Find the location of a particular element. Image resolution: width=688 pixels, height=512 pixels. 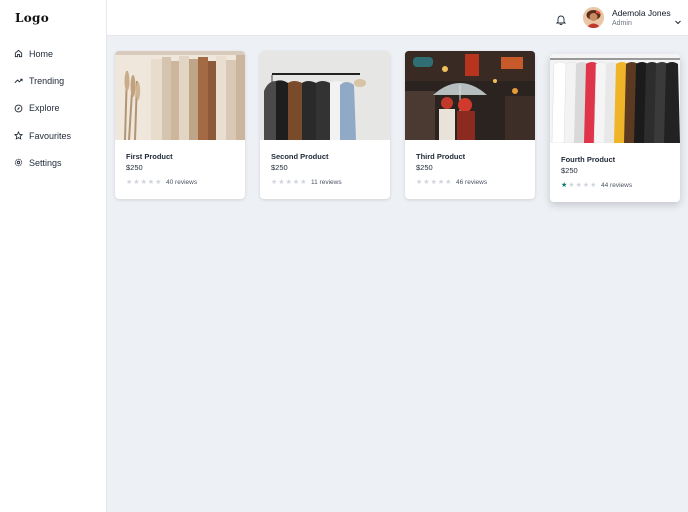

logo: Logo is located at coordinates (32, 18).